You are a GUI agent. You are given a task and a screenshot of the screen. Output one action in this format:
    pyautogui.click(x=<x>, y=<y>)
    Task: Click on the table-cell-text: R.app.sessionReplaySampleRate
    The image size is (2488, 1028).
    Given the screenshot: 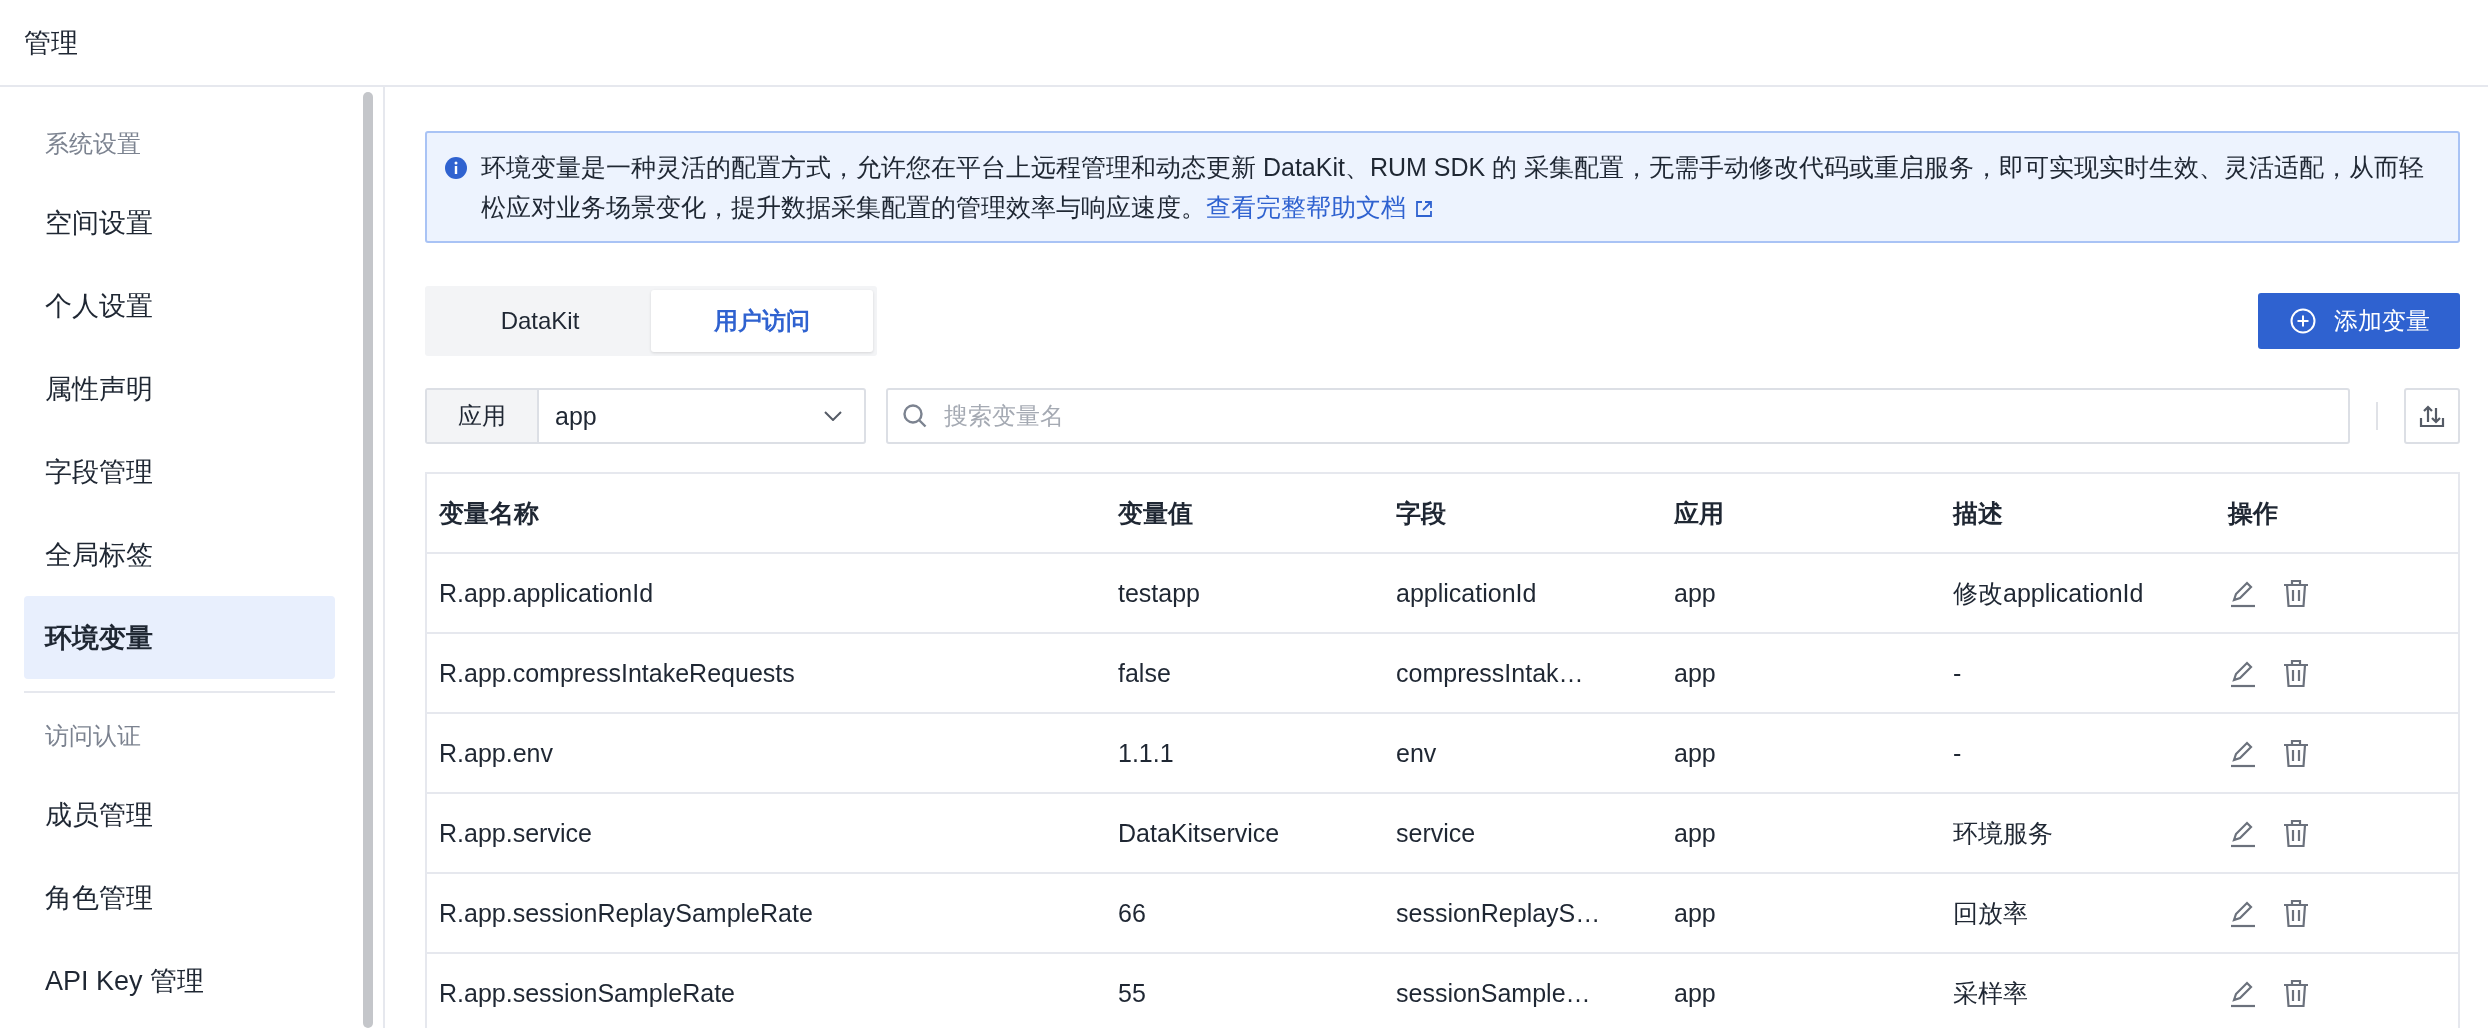 What is the action you would take?
    pyautogui.click(x=626, y=913)
    